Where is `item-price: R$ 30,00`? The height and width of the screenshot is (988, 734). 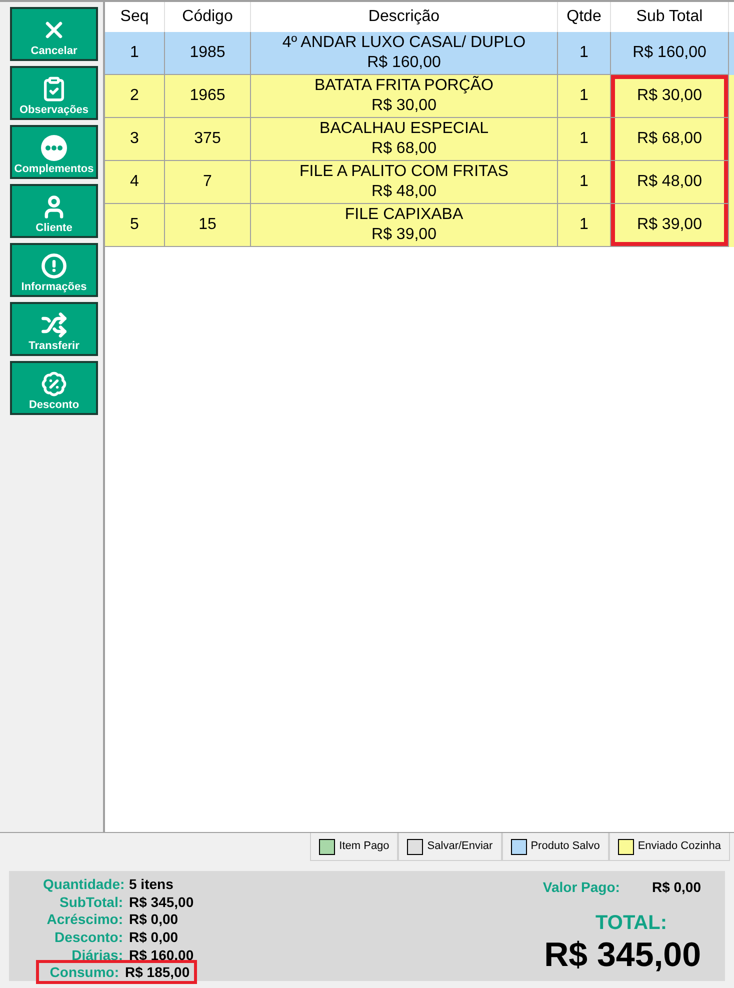 item-price: R$ 30,00 is located at coordinates (404, 106).